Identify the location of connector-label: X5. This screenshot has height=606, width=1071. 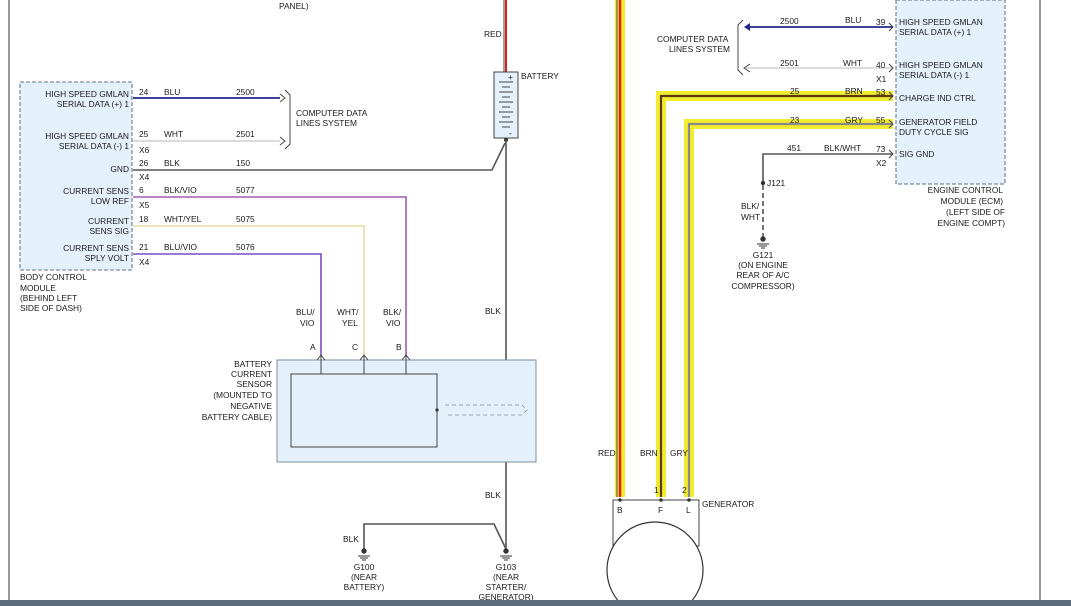
(144, 205).